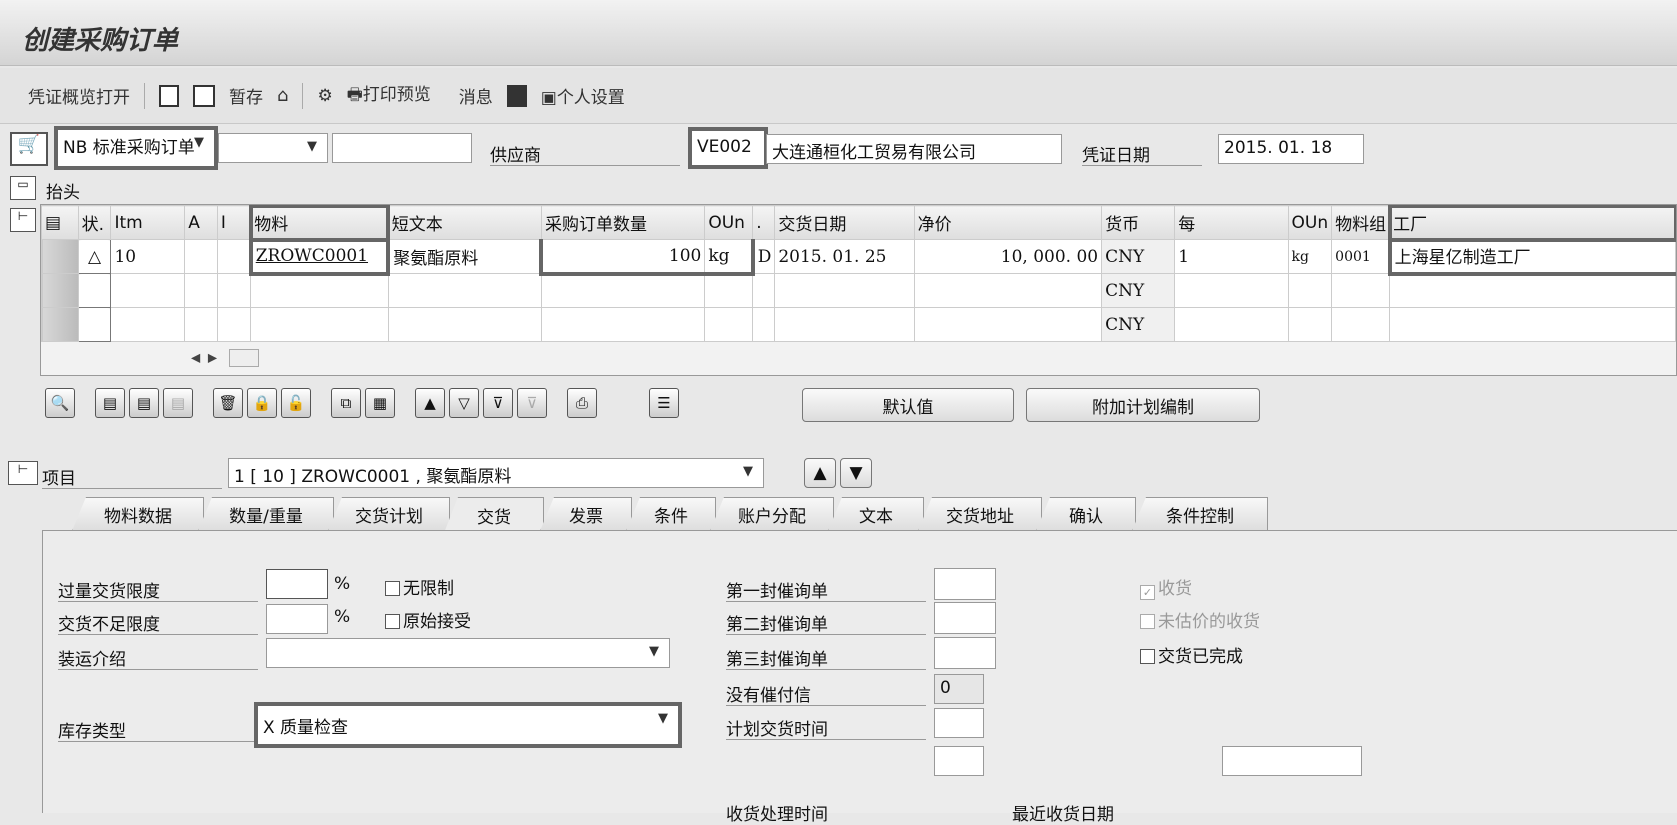  I want to click on items-collapse-icon: ⊢, so click(23, 220).